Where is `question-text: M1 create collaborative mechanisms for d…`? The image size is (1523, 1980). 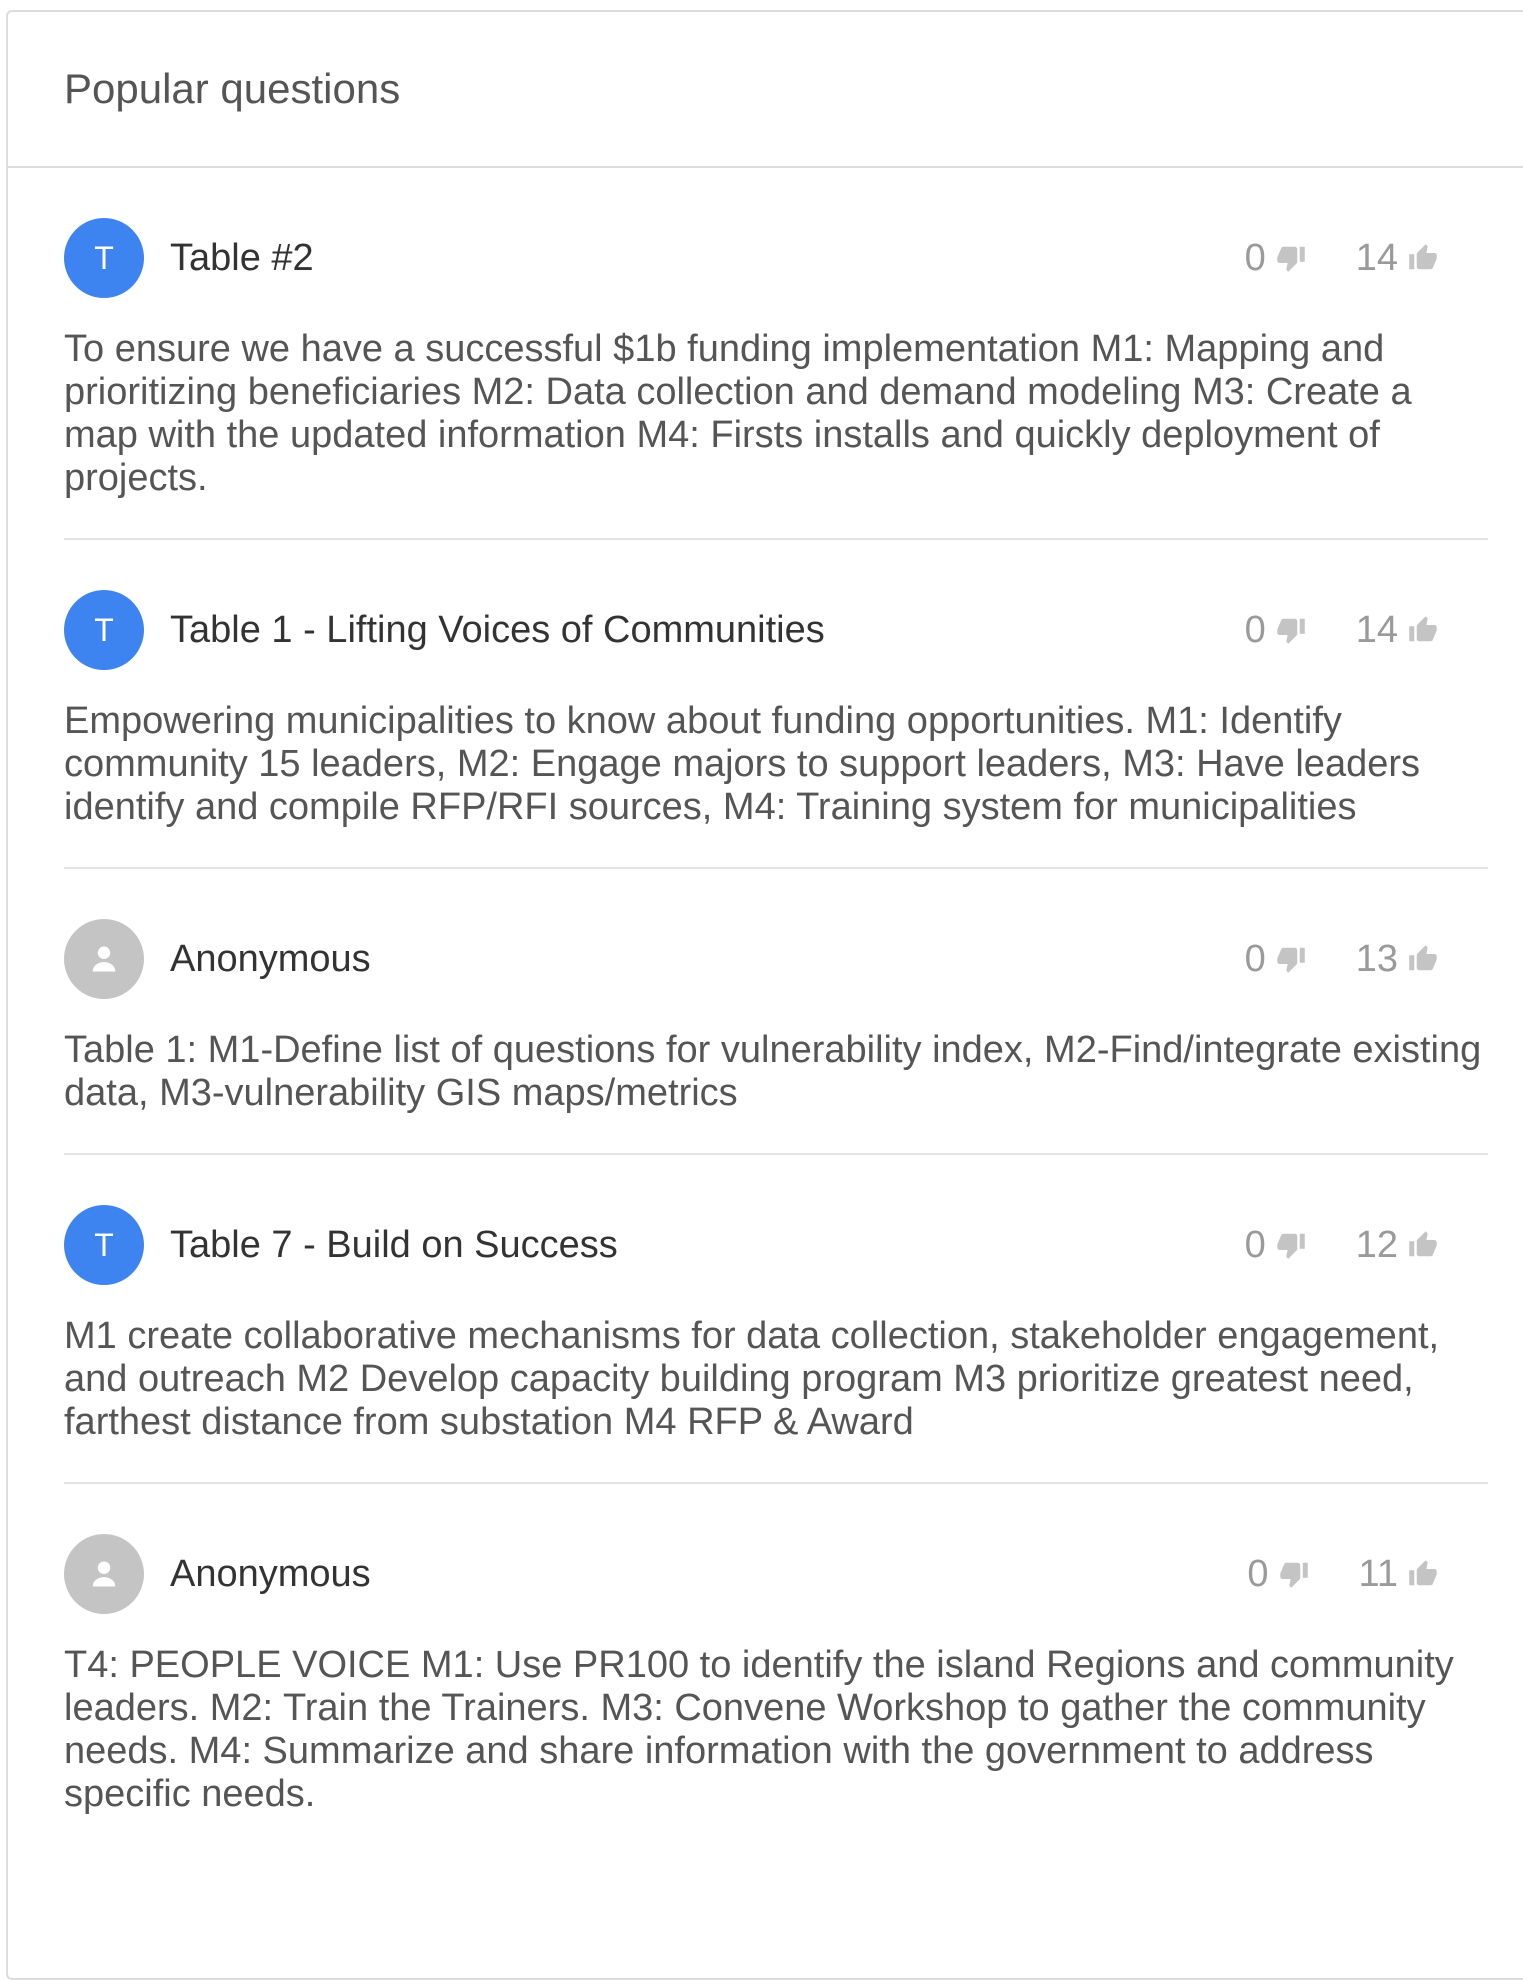 question-text: M1 create collaborative mechanisms for d… is located at coordinates (752, 1379).